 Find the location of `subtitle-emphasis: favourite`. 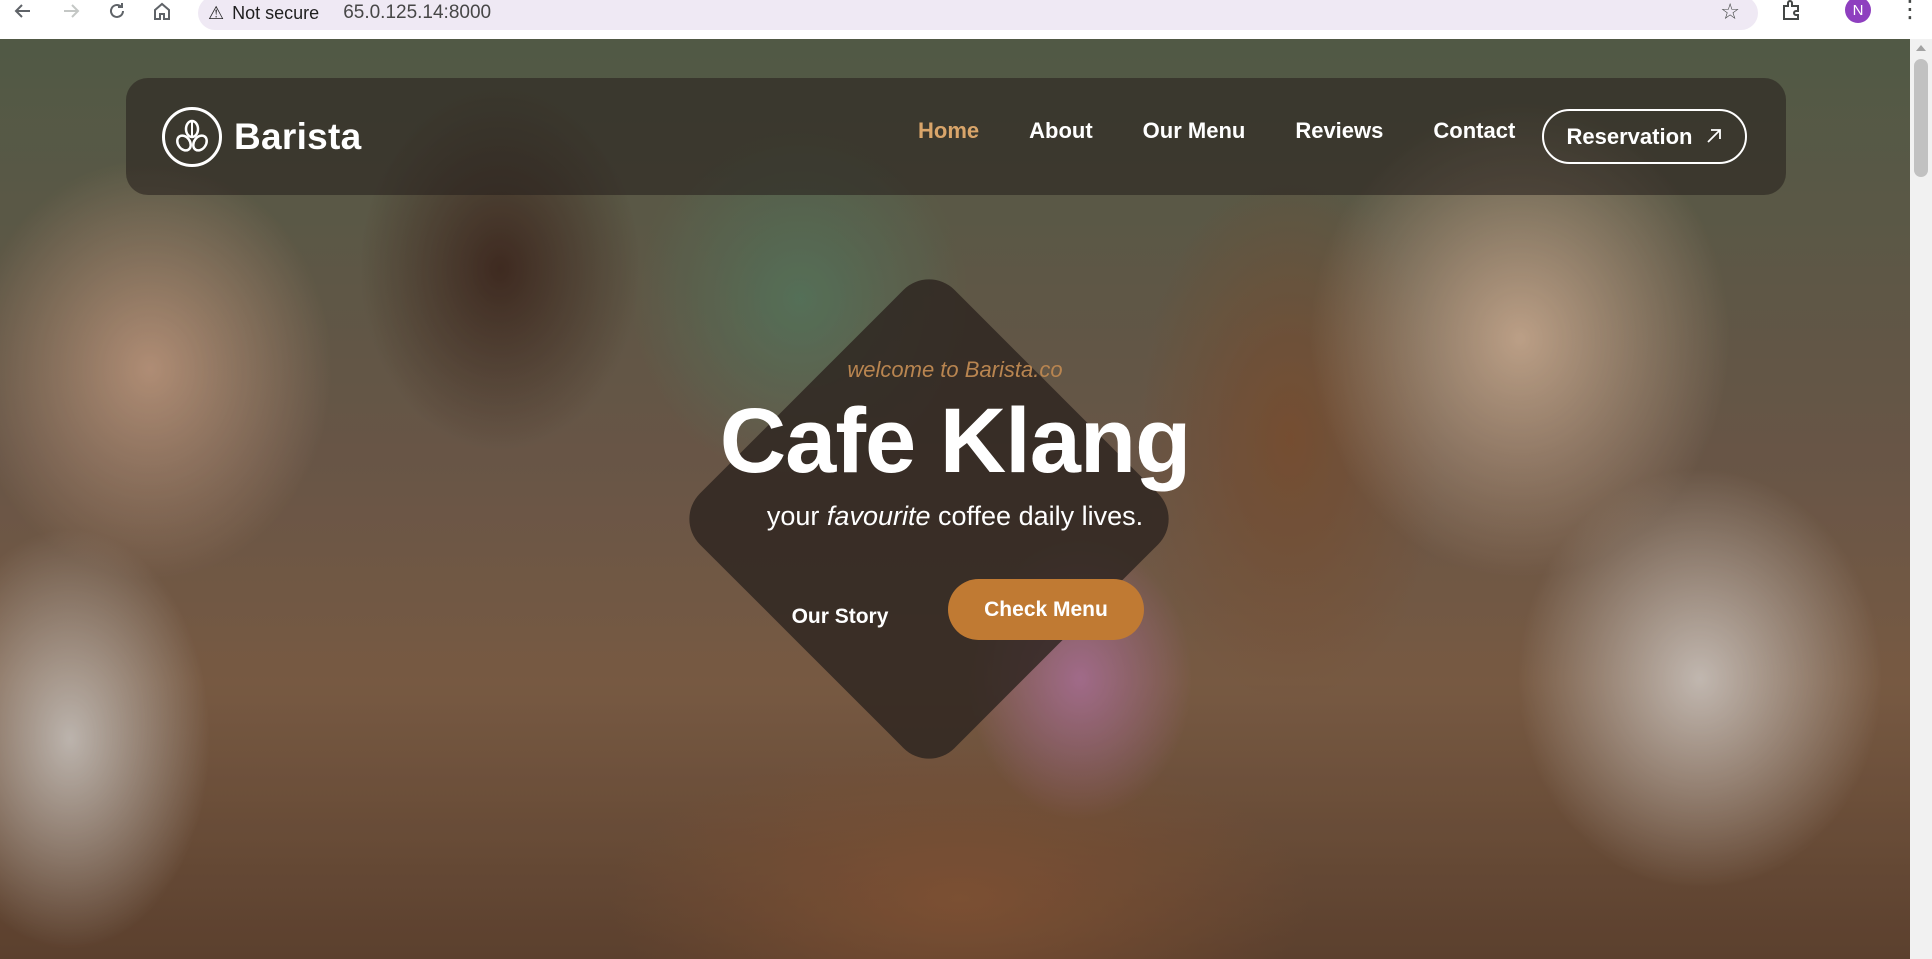

subtitle-emphasis: favourite is located at coordinates (878, 516).